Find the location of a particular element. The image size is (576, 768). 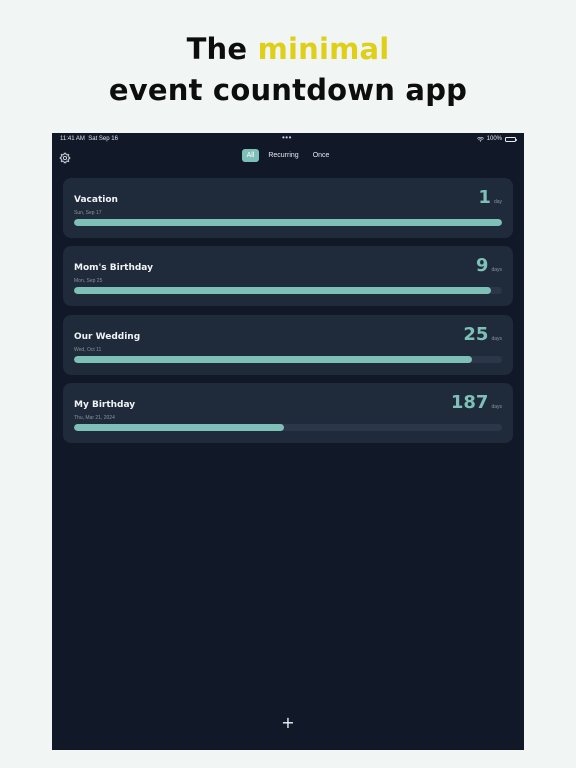

multitasking-dots-icon: ••• is located at coordinates (287, 137).